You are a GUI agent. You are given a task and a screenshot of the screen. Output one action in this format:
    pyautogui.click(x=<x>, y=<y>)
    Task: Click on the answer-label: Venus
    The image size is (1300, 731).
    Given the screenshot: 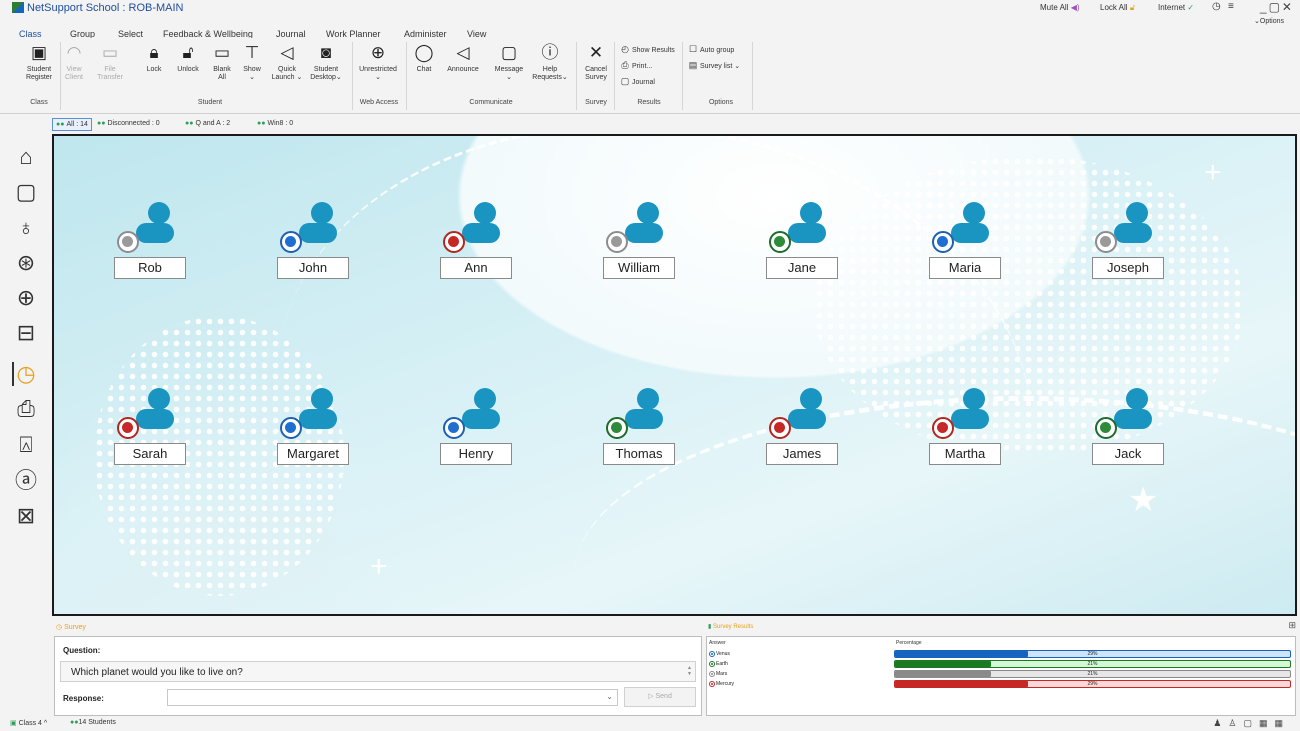 What is the action you would take?
    pyautogui.click(x=723, y=654)
    